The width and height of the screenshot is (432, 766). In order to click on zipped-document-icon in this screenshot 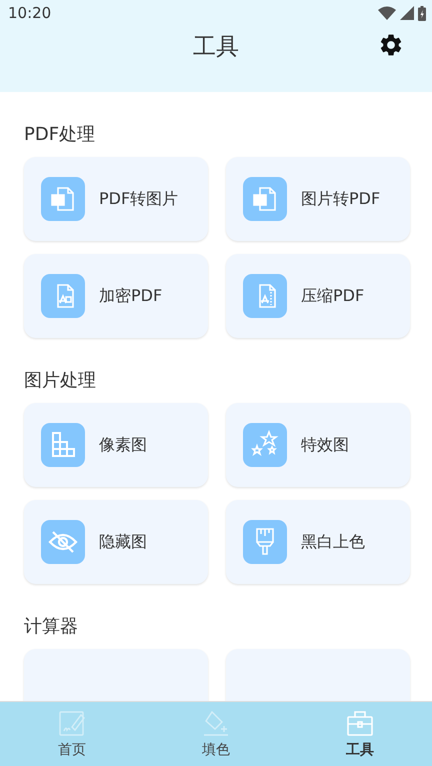, I will do `click(265, 296)`.